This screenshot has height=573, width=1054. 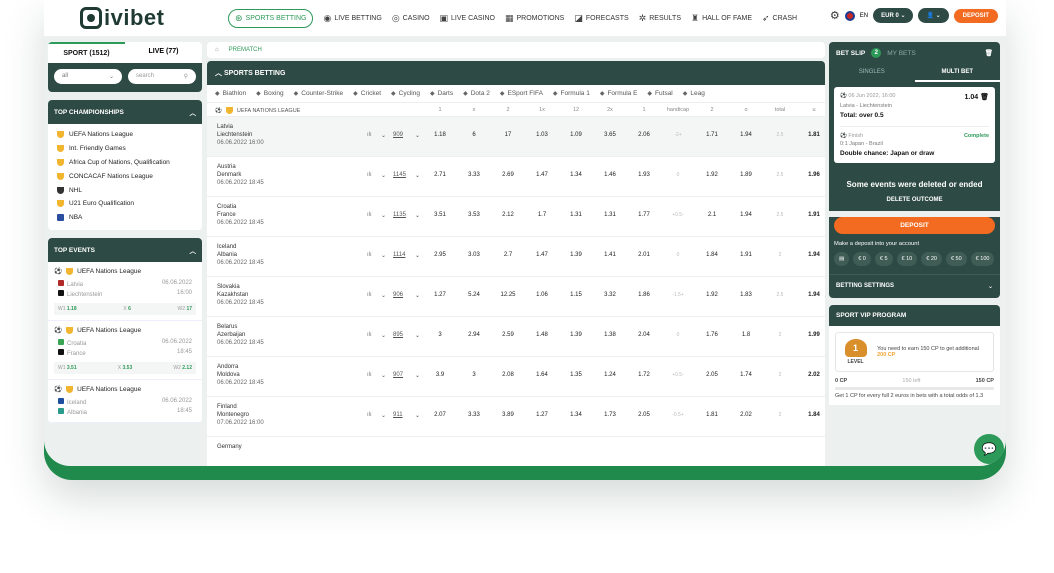 I want to click on odd-cell: 5.24, so click(x=474, y=295).